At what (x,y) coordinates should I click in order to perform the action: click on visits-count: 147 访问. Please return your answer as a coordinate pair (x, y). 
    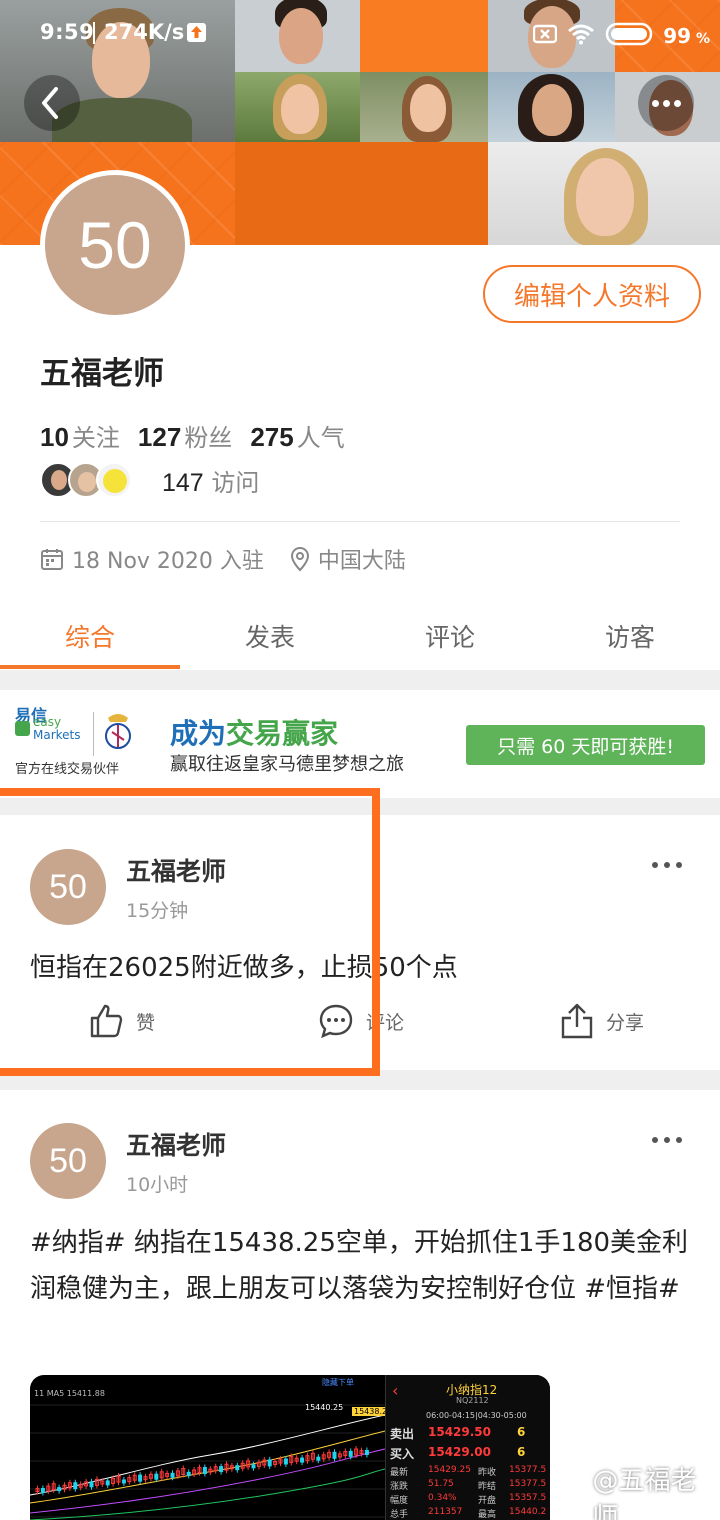
    Looking at the image, I should click on (211, 482).